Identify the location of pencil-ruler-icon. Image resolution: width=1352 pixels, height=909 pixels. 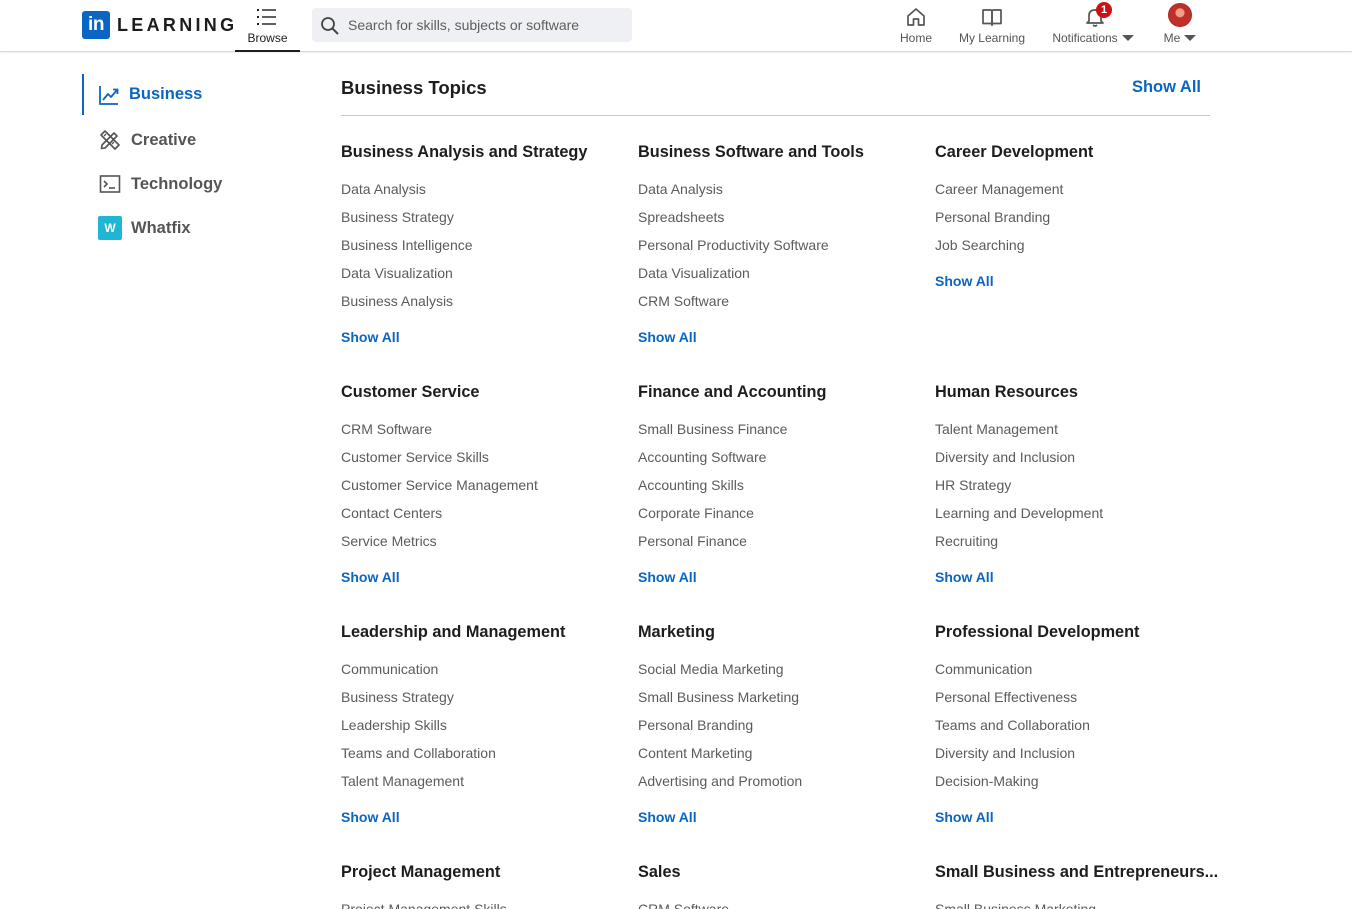
(110, 140).